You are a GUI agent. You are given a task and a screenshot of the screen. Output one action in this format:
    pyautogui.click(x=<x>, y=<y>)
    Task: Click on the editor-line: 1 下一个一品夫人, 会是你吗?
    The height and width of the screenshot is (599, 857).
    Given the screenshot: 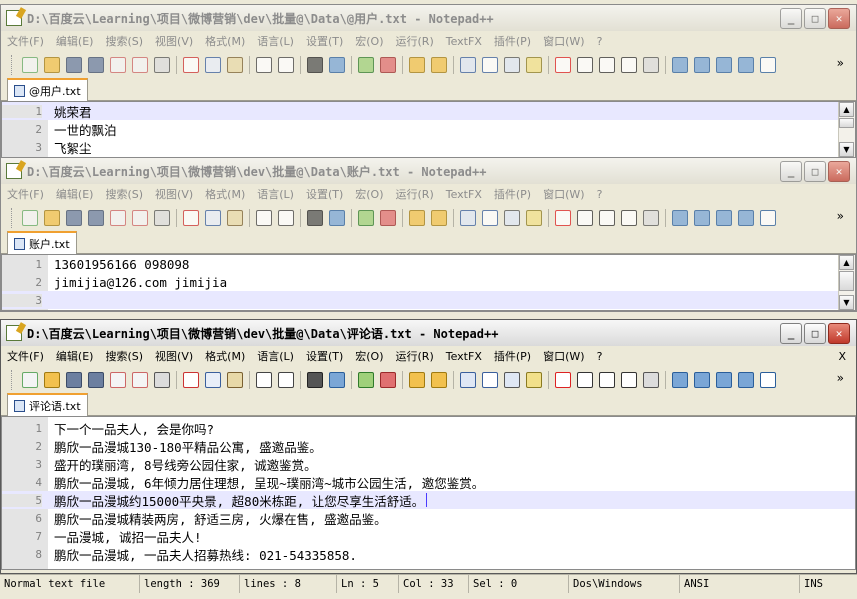 What is the action you would take?
    pyautogui.click(x=428, y=428)
    